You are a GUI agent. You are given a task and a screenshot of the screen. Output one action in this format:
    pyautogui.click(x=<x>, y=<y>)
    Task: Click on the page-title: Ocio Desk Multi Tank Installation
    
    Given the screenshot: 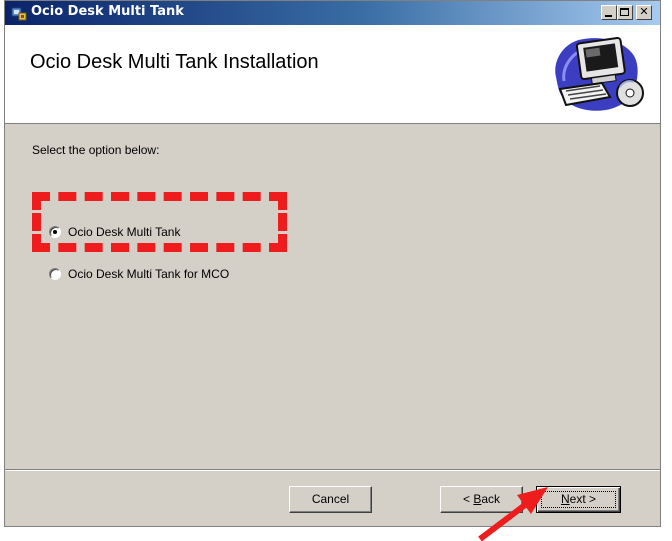 What is the action you would take?
    pyautogui.click(x=174, y=62)
    